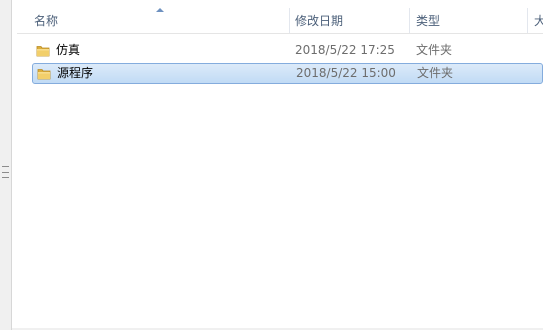 This screenshot has width=543, height=330. Describe the element at coordinates (287, 73) in the screenshot. I see `file-row-yuanchengxu: 源程序 2018/5/22 15:00 文件夹` at that location.